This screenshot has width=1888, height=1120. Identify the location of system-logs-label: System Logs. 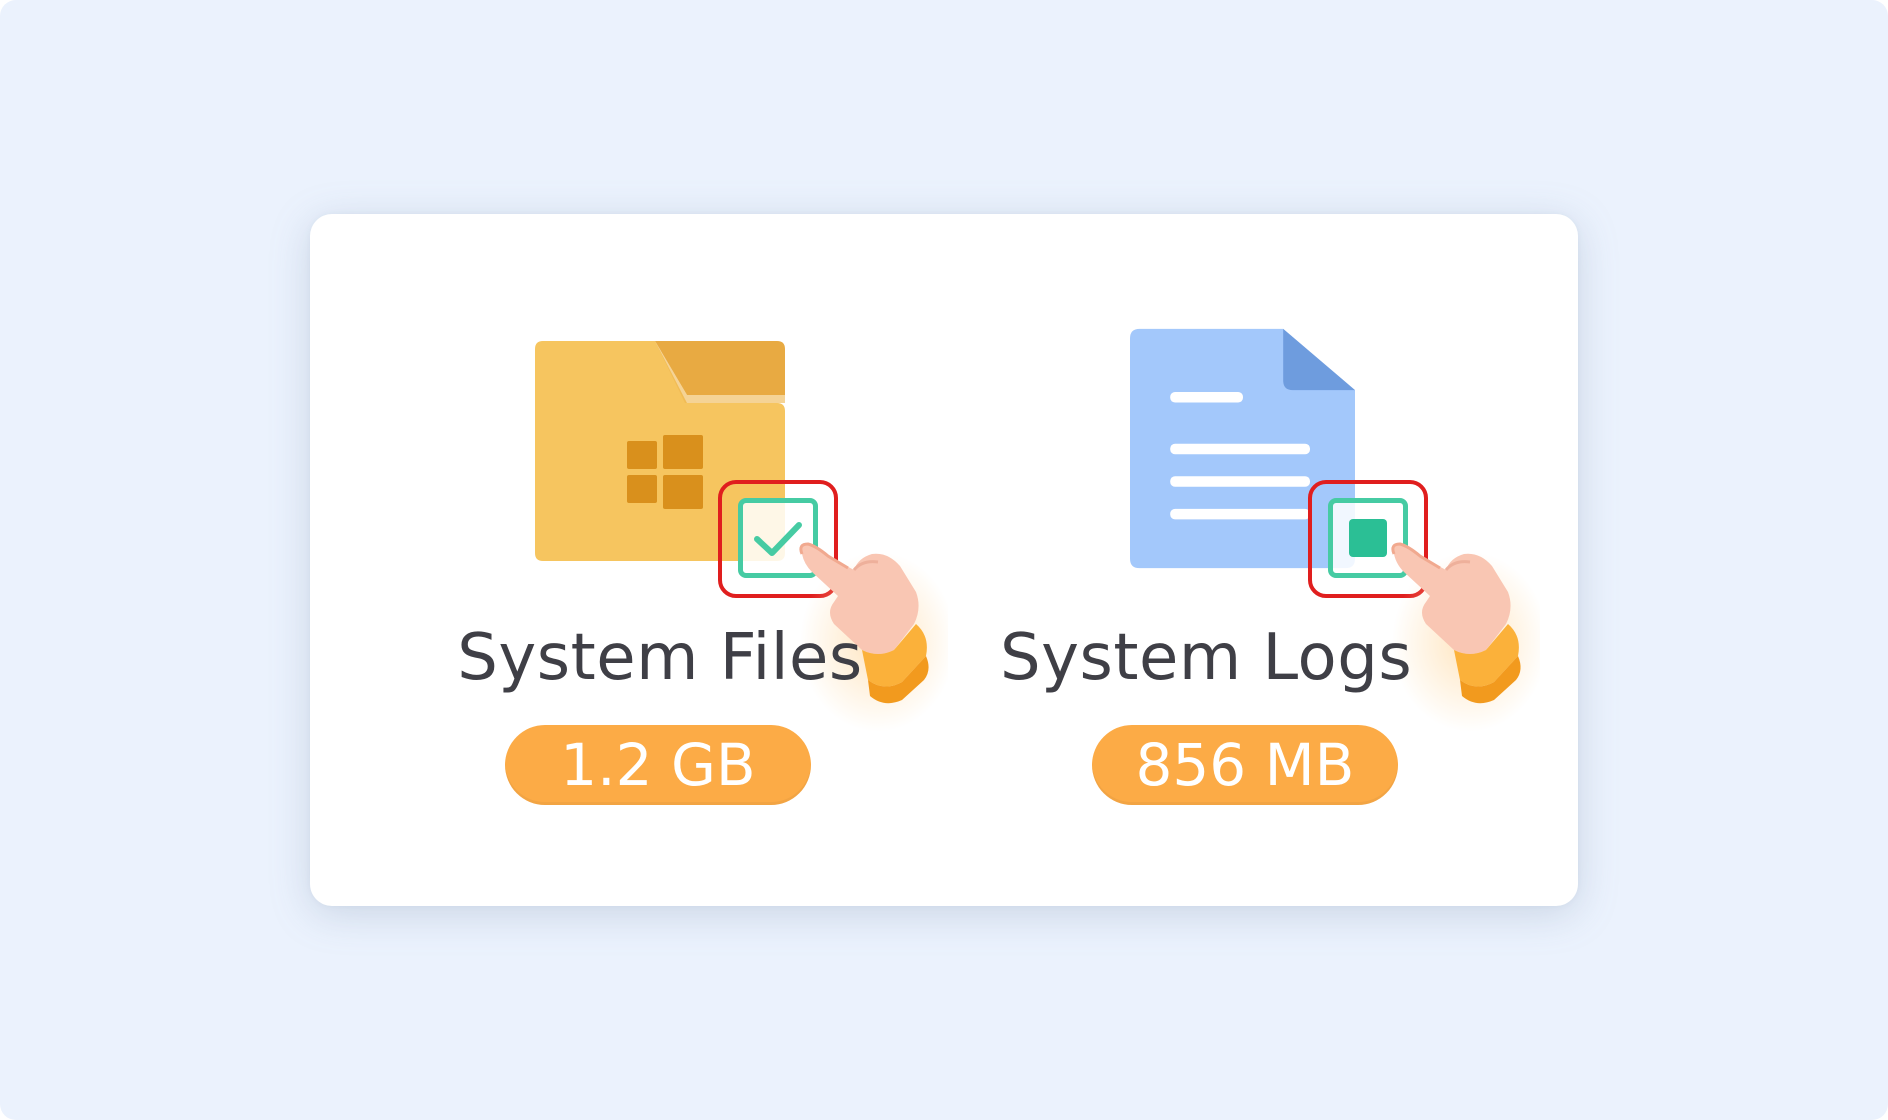
(1206, 658).